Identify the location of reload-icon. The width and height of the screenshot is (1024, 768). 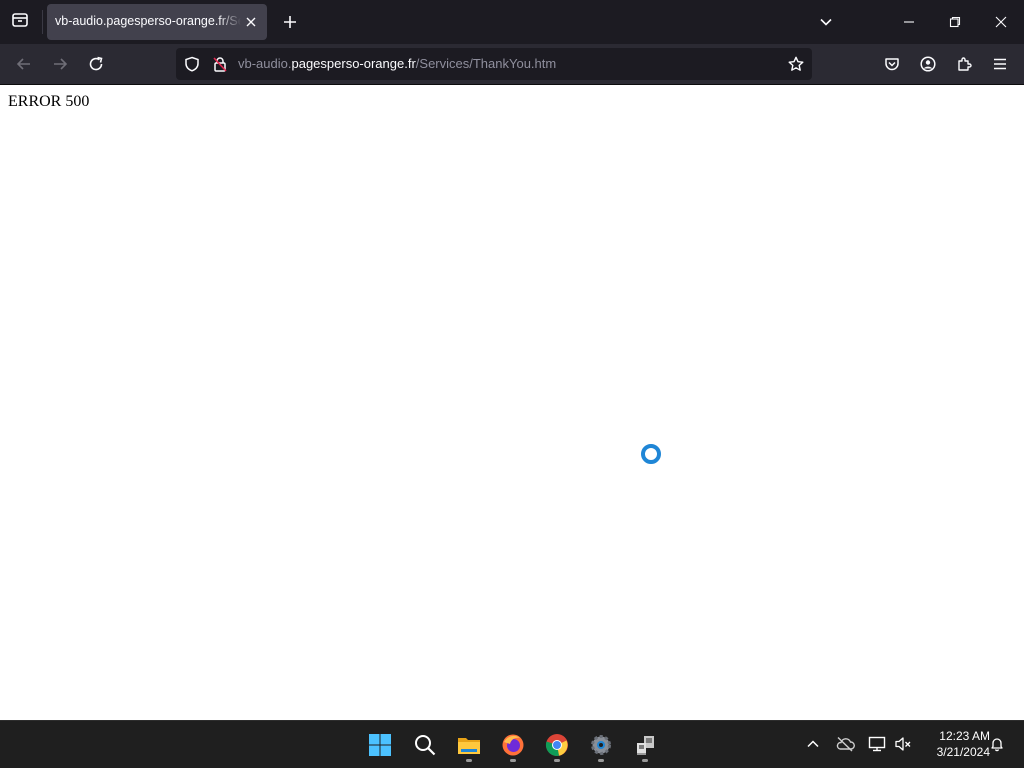
(96, 63).